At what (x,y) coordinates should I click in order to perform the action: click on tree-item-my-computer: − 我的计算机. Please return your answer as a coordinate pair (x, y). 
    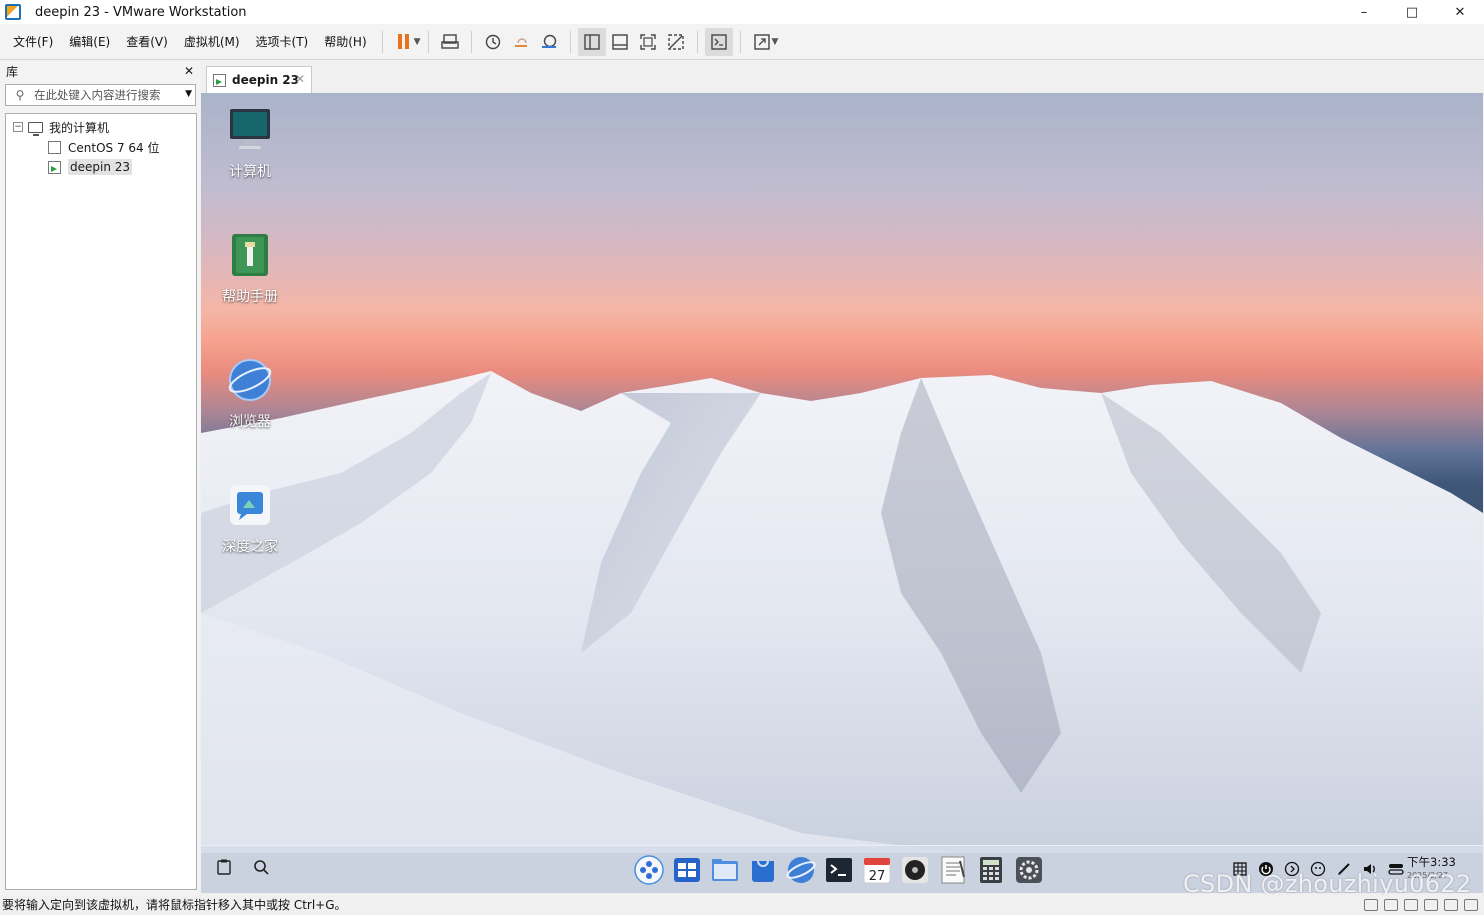
    Looking at the image, I should click on (101, 127).